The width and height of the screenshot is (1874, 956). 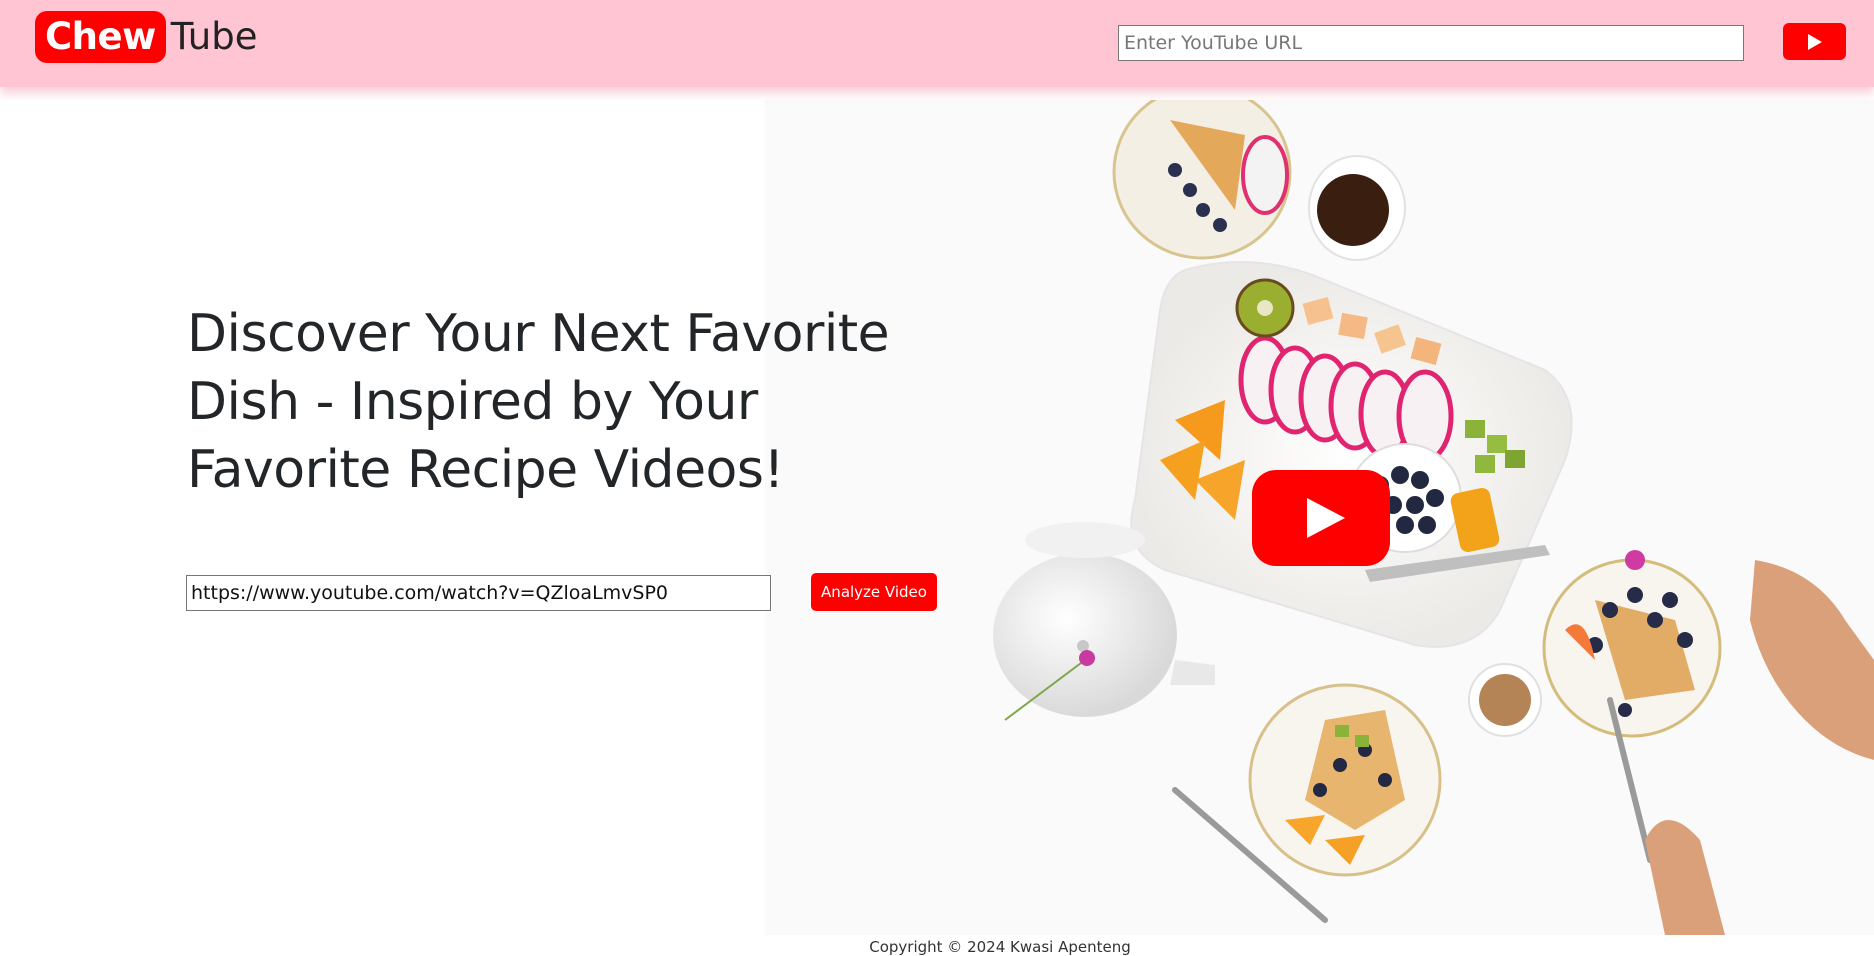 What do you see at coordinates (478, 593) in the screenshot?
I see `hero-youtube-url-input` at bounding box center [478, 593].